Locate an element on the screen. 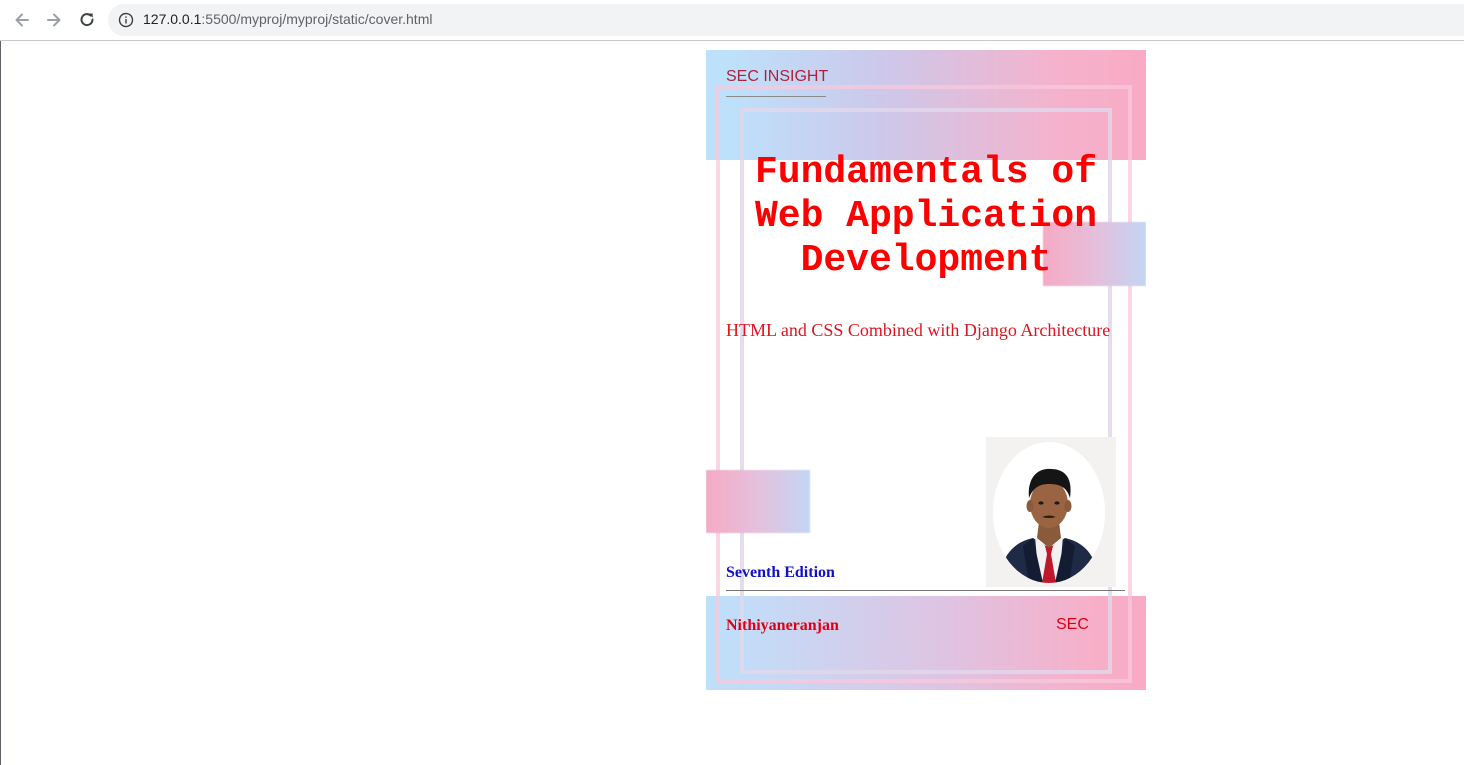 The image size is (1464, 765). url-host: 127.0.0.1 is located at coordinates (172, 19).